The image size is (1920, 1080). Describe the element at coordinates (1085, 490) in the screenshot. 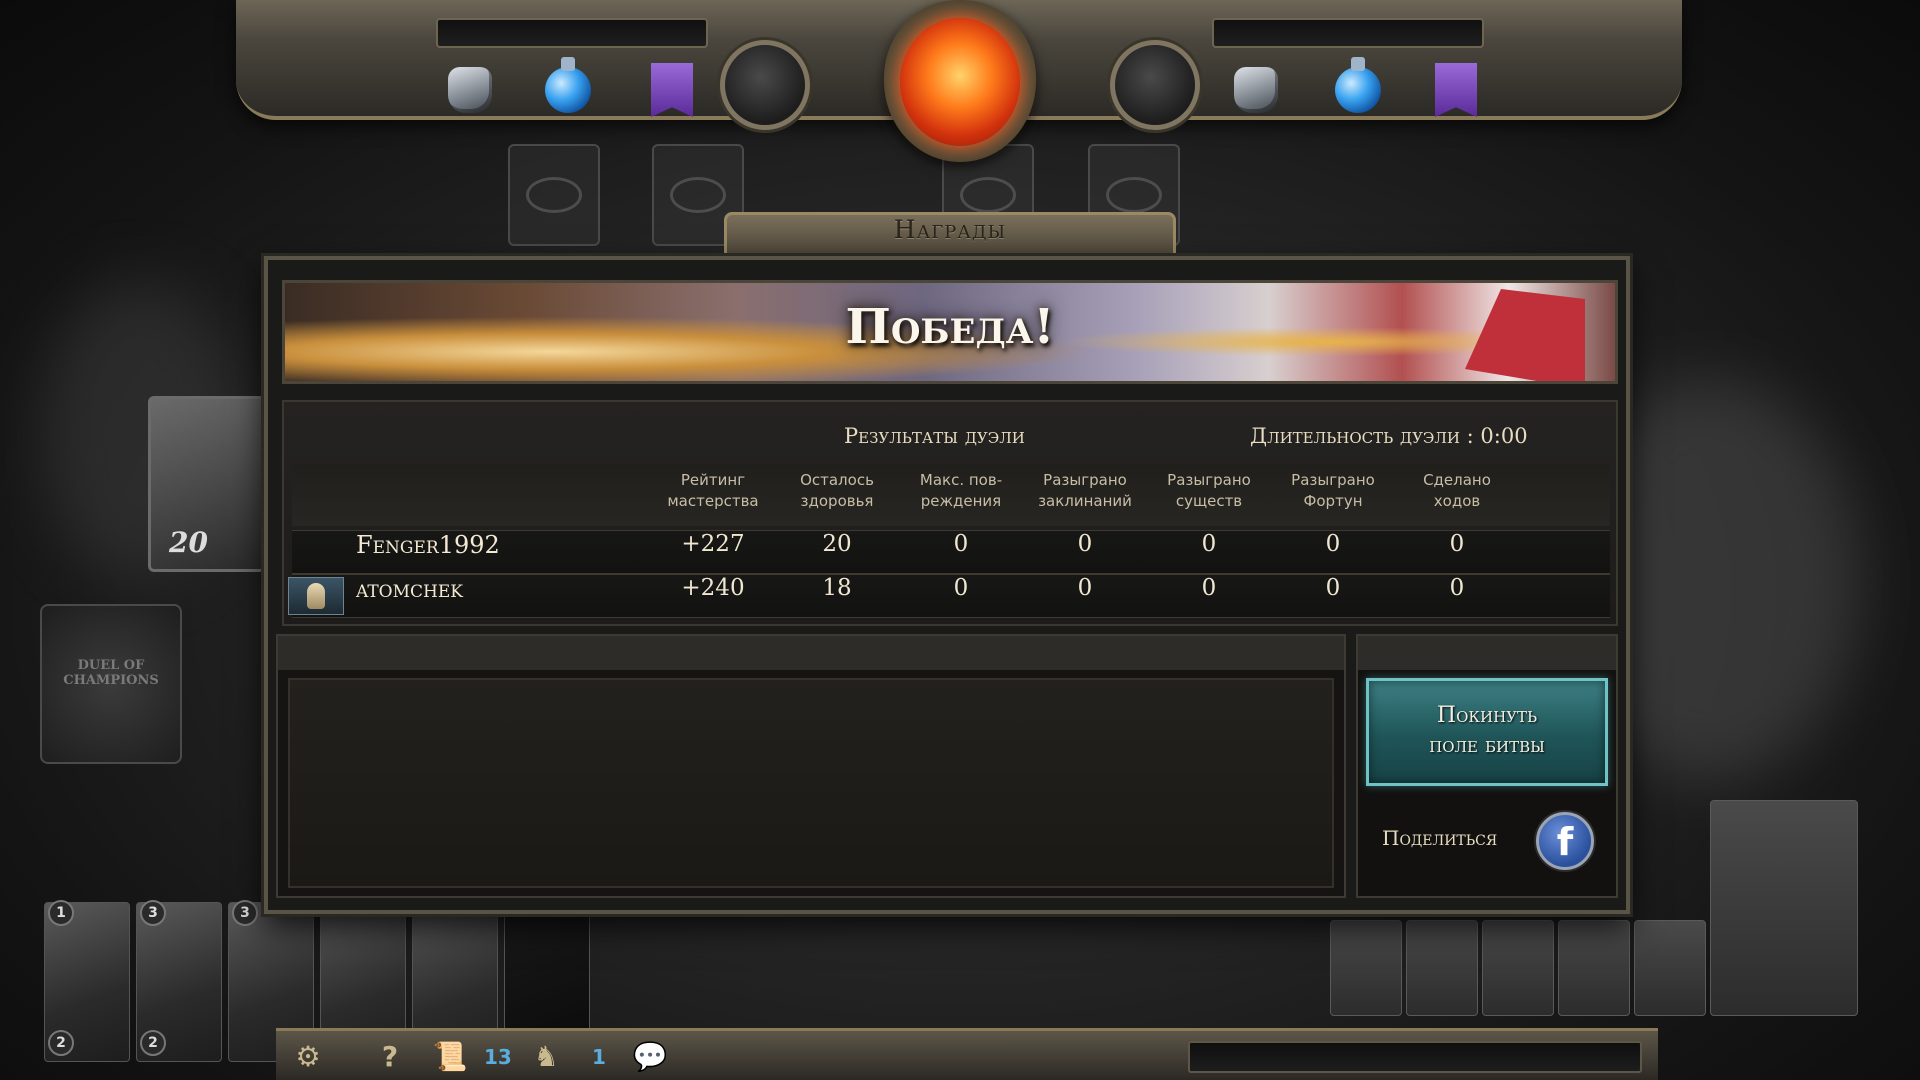

I see `column-header: Разыграно заклинаний` at that location.